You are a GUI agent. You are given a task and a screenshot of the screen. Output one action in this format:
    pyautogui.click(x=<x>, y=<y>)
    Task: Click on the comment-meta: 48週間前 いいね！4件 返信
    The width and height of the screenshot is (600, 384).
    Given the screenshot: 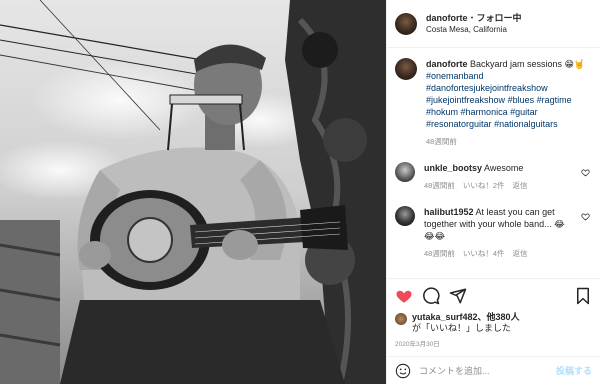 What is the action you would take?
    pyautogui.click(x=499, y=254)
    